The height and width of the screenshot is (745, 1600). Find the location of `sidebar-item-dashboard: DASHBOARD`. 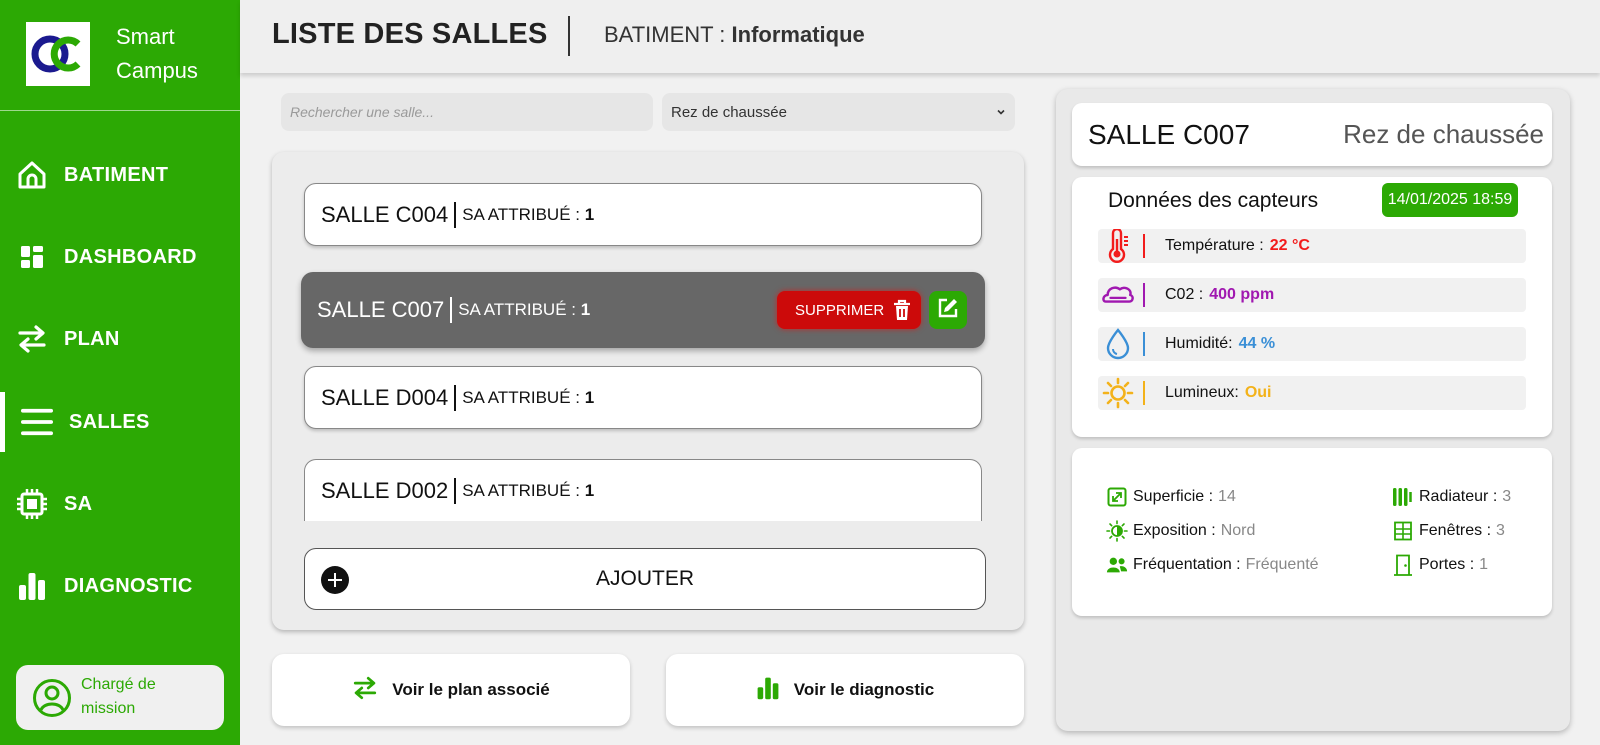

sidebar-item-dashboard: DASHBOARD is located at coordinates (120, 257).